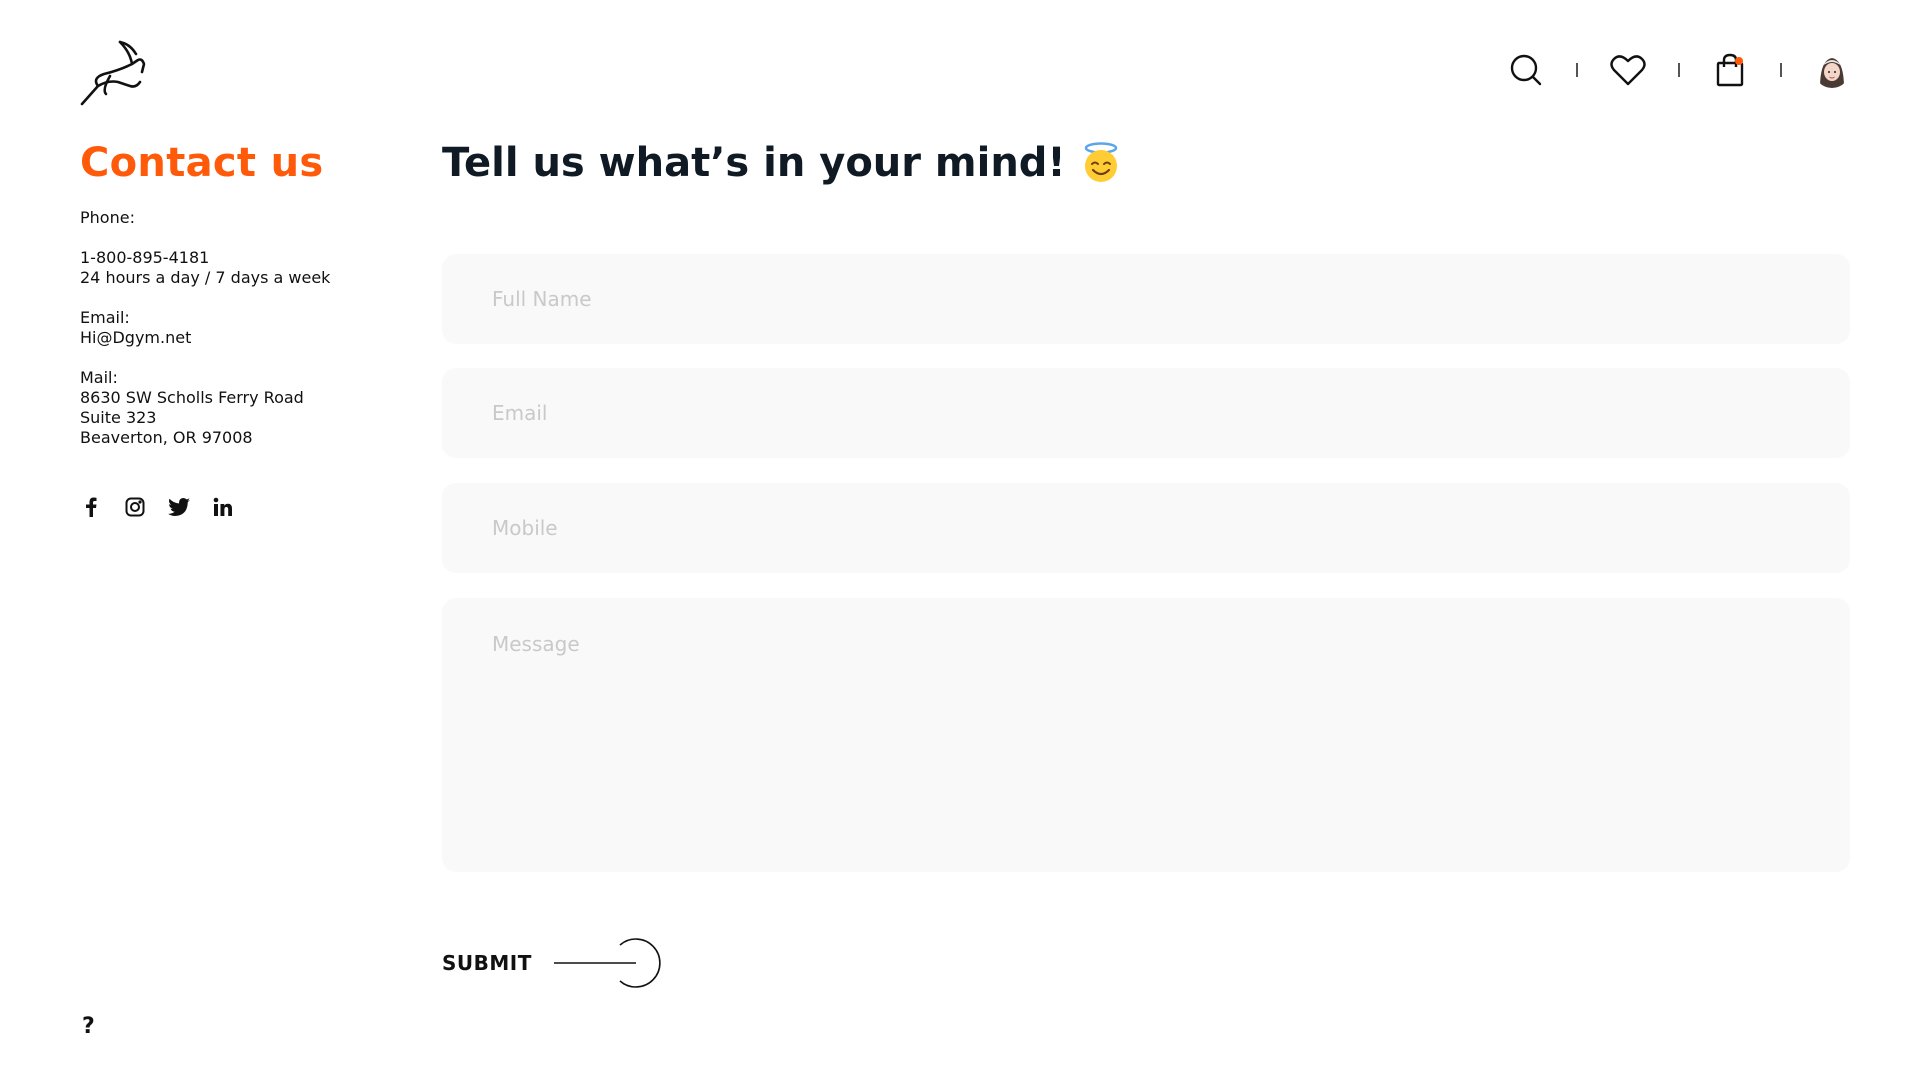 Image resolution: width=1920 pixels, height=1080 pixels. Describe the element at coordinates (192, 397) in the screenshot. I see `mail-address-line1: 8630 SW Scholls Ferry Road` at that location.